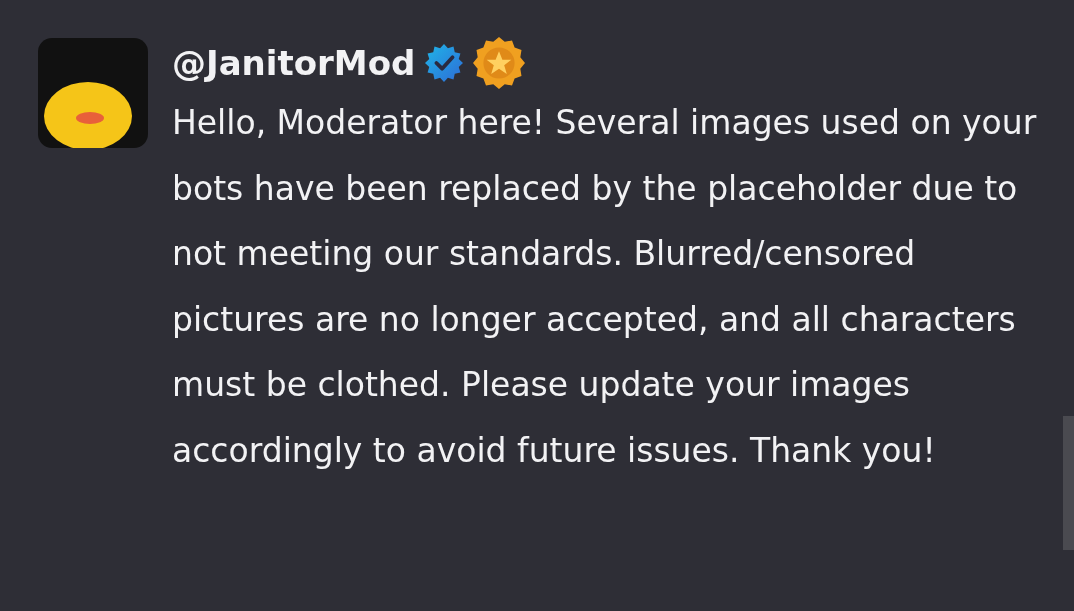 The image size is (1074, 611). I want to click on username: @JanitorMod, so click(294, 63).